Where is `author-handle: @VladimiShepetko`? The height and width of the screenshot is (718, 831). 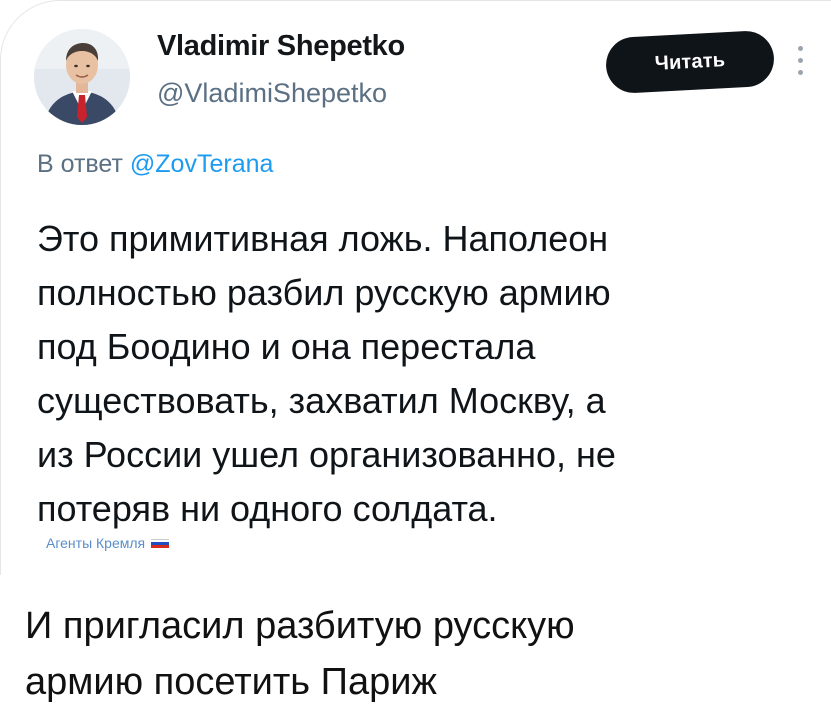
author-handle: @VladimiShepetko is located at coordinates (272, 93).